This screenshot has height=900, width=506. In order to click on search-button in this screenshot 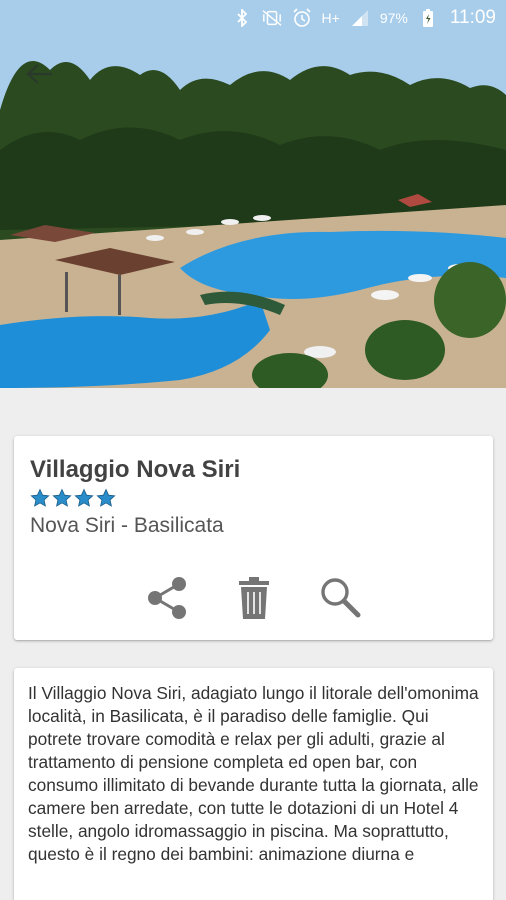, I will do `click(340, 598)`.